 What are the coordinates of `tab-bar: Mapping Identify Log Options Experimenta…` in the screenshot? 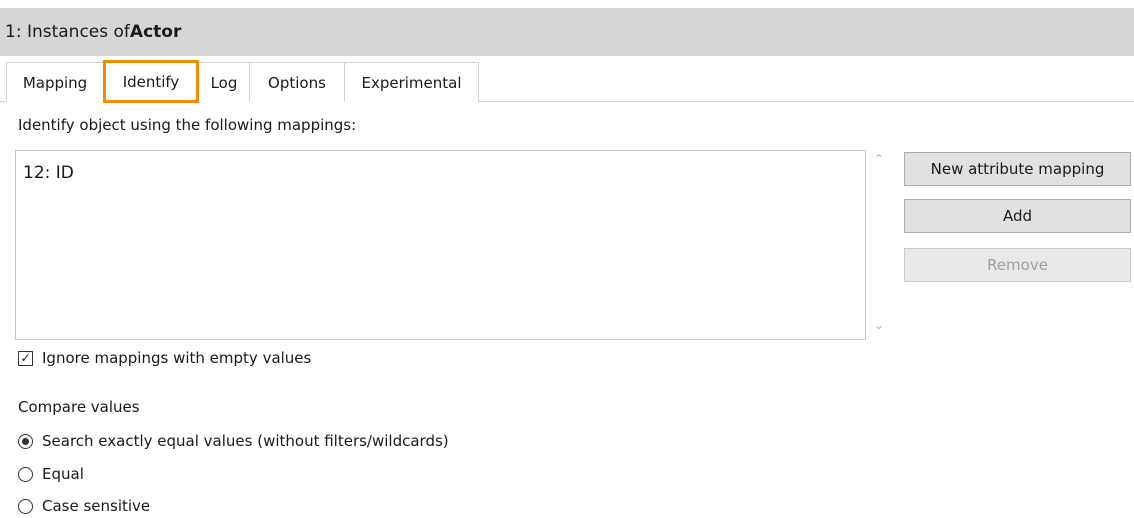 It's located at (242, 81).